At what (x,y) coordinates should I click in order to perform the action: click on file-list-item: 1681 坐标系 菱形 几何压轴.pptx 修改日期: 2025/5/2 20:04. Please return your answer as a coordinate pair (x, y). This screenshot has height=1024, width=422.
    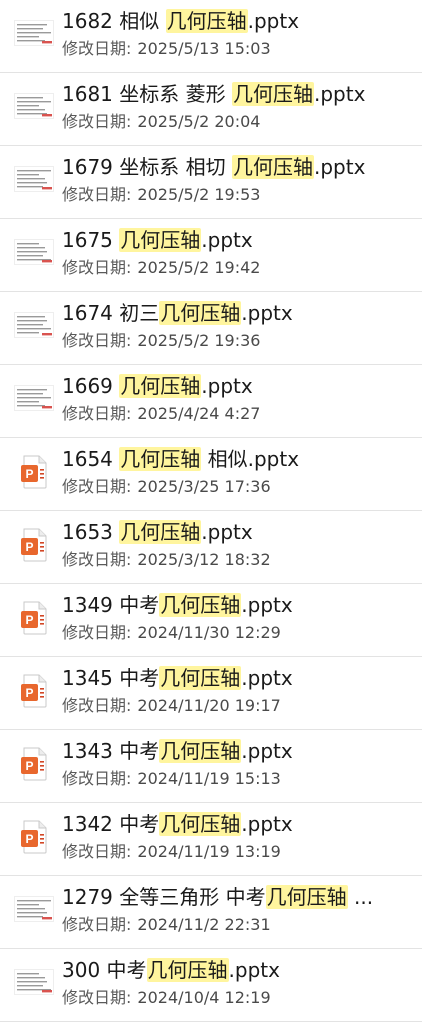
    Looking at the image, I should click on (211, 109).